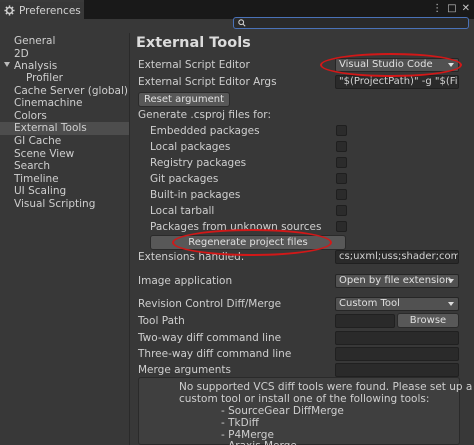 This screenshot has width=474, height=445. Describe the element at coordinates (341, 194) in the screenshot. I see `builtin-packages-checkbox` at that location.